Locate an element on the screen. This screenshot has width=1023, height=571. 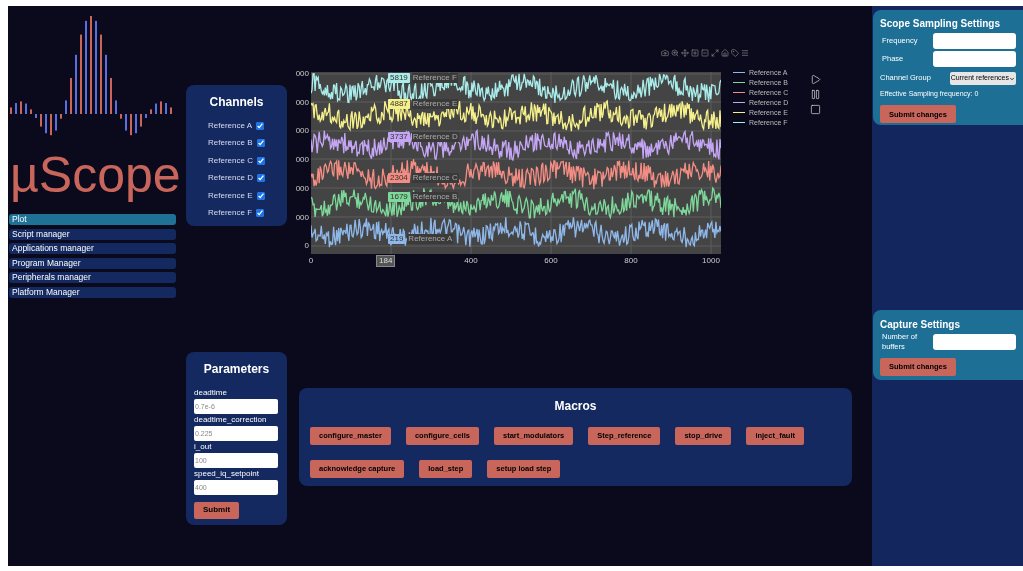
channel-label: Reference B is located at coordinates (230, 143).